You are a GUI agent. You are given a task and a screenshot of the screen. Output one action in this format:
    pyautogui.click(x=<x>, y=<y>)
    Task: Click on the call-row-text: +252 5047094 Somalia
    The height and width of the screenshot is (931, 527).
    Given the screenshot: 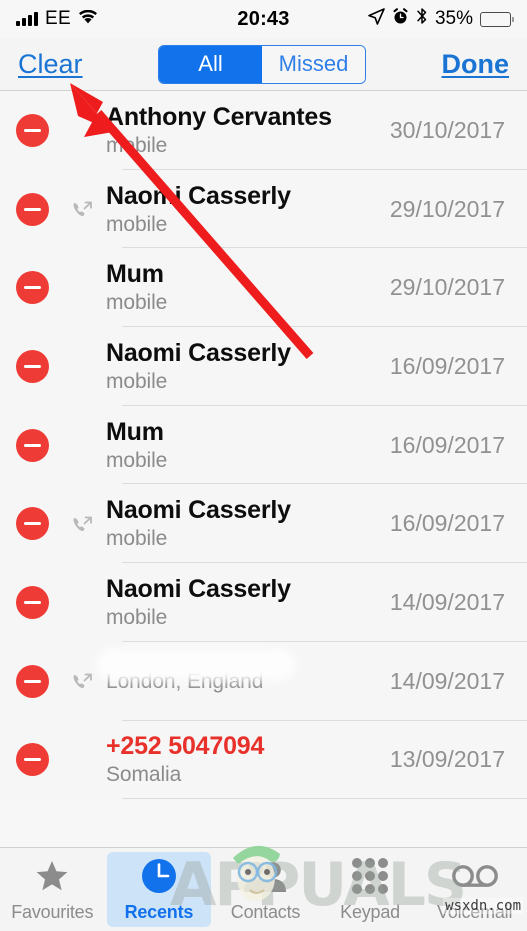 What is the action you would take?
    pyautogui.click(x=246, y=759)
    